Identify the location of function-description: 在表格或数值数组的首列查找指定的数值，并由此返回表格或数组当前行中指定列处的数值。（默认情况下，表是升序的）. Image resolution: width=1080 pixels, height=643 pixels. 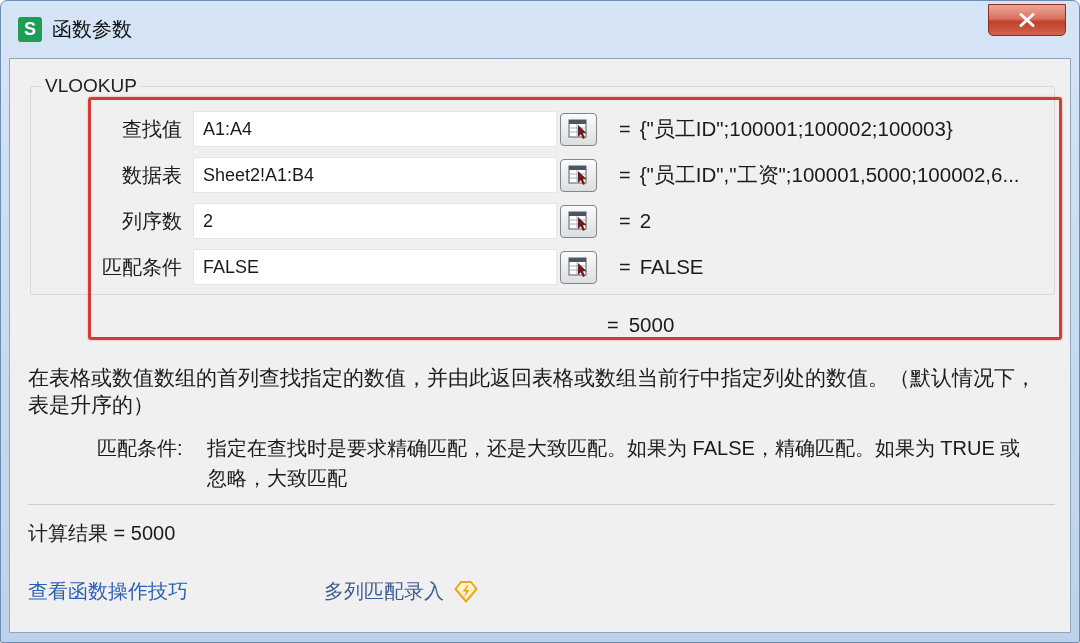
(532, 391).